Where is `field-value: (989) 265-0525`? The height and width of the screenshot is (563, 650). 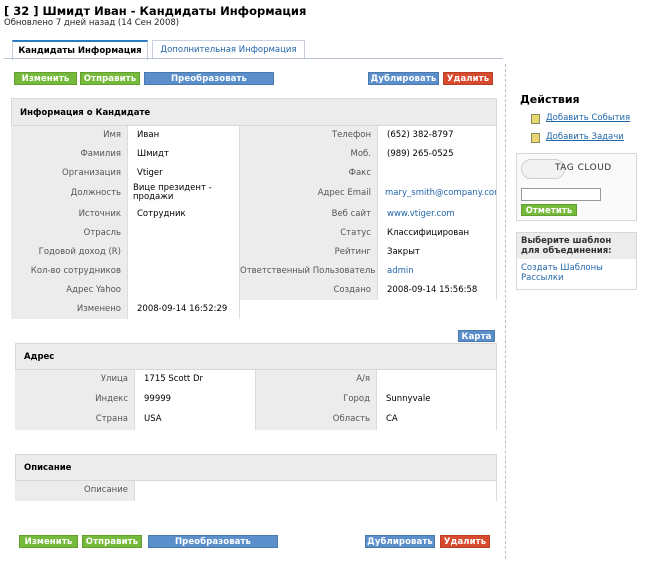 field-value: (989) 265-0525 is located at coordinates (437, 154).